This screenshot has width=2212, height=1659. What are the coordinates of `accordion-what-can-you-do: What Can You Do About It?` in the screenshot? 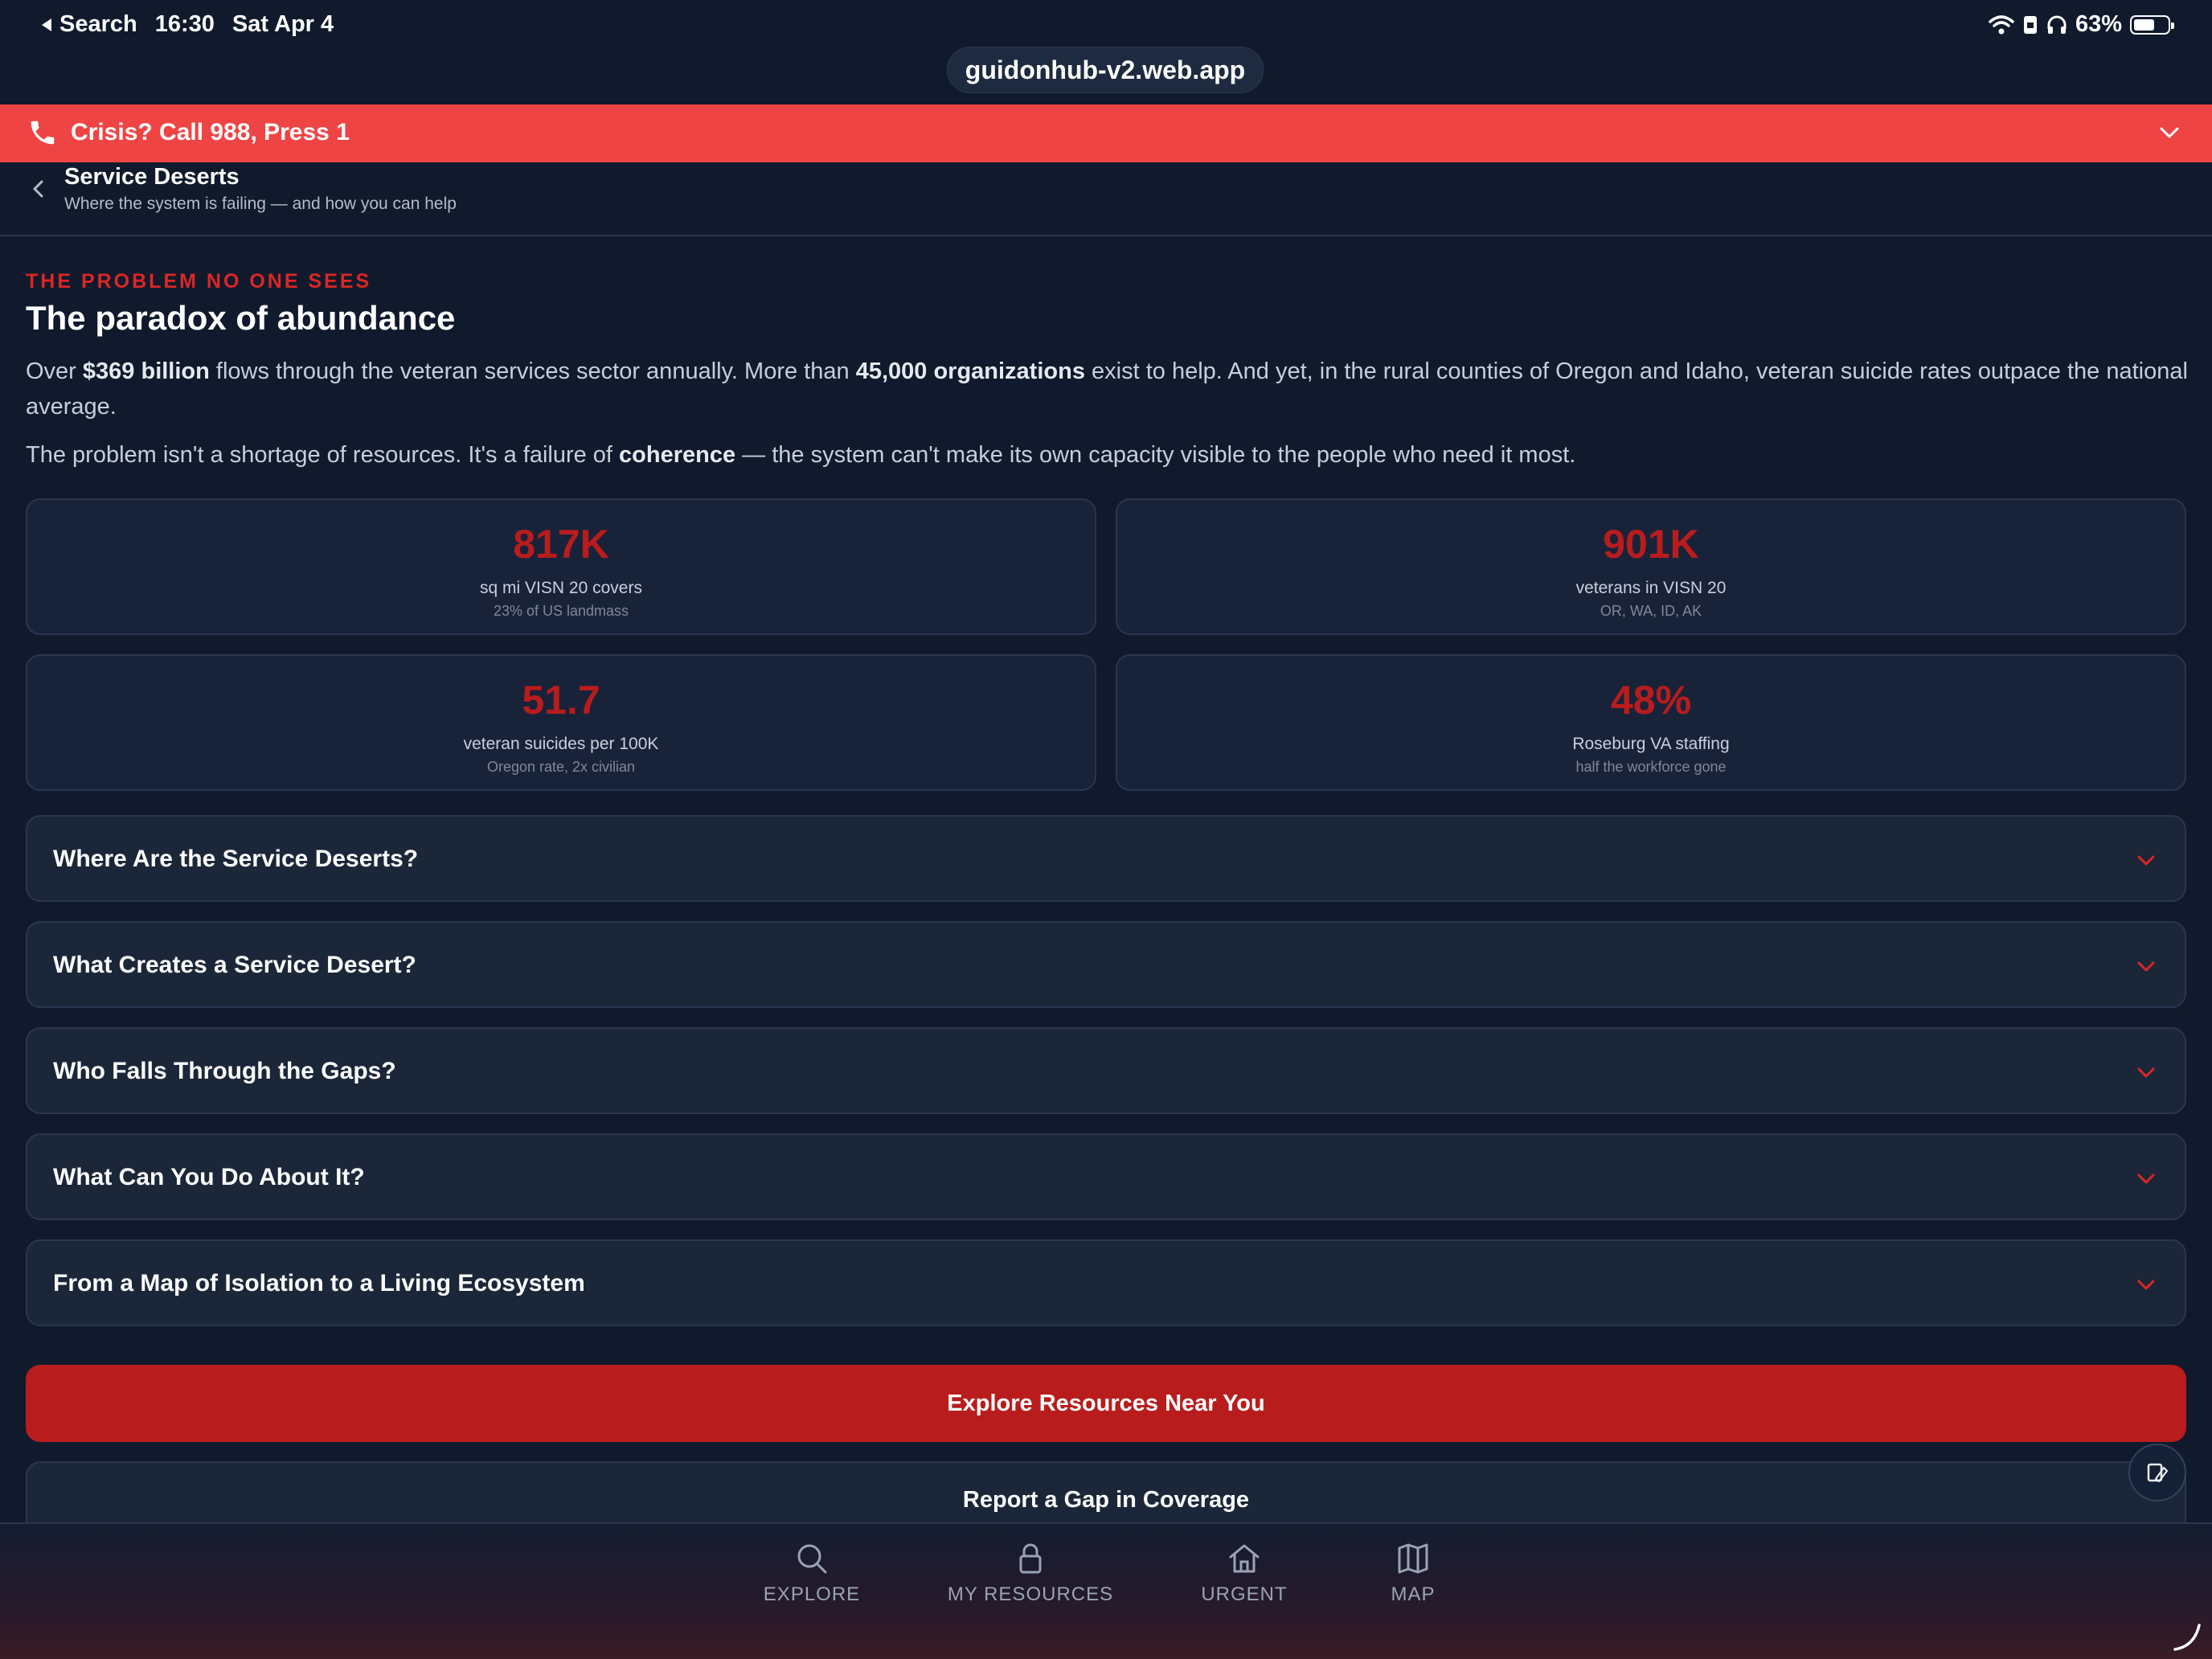 It's located at (1106, 1176).